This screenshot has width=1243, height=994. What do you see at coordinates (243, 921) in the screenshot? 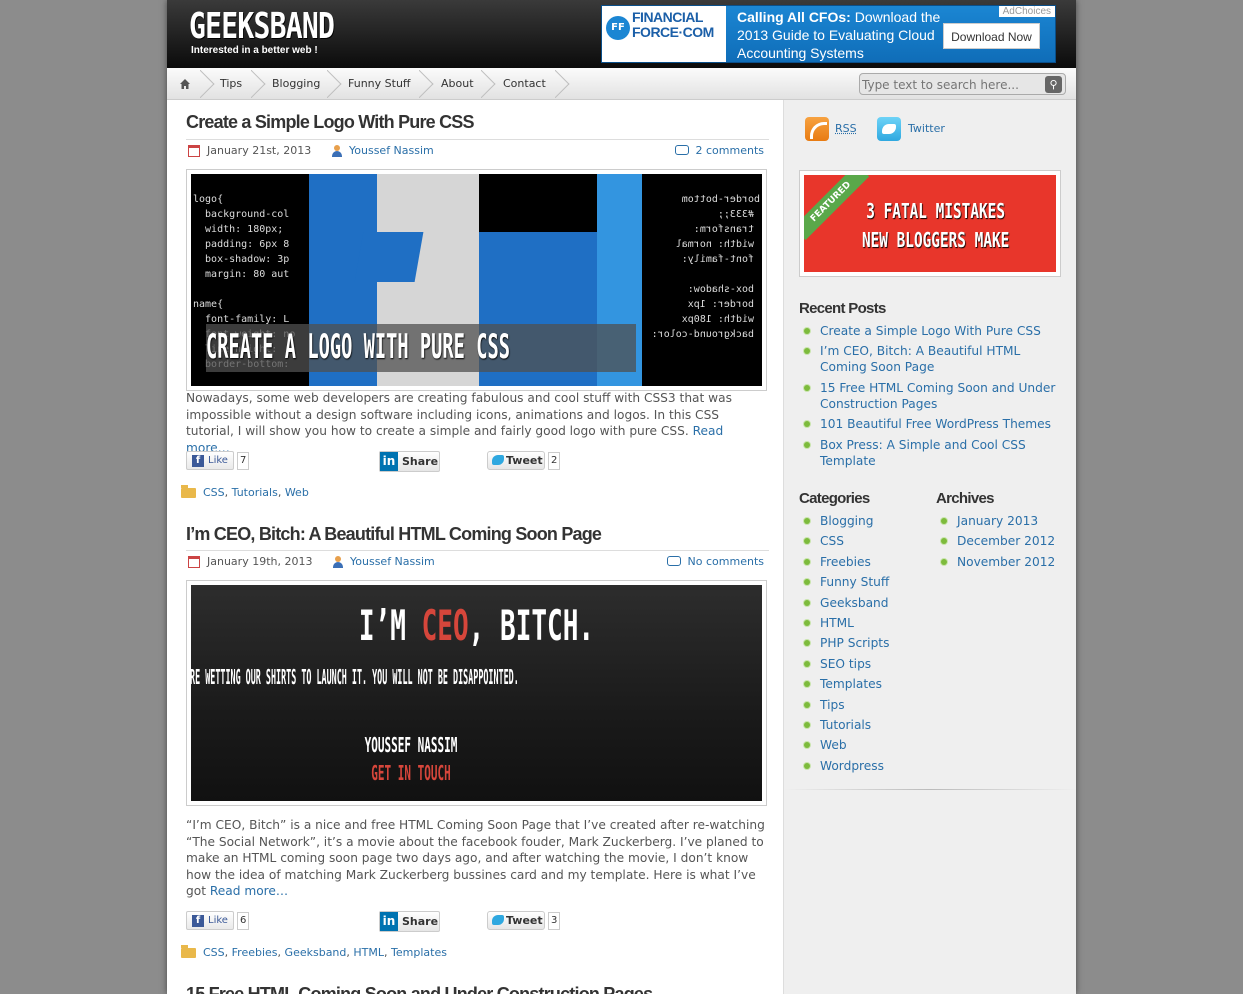
I see `like-count: 6` at bounding box center [243, 921].